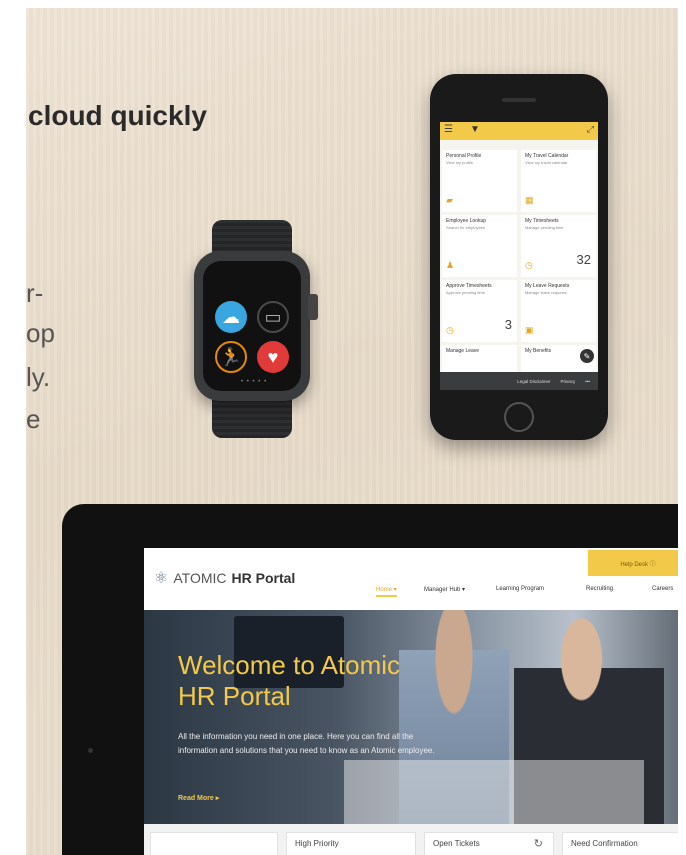 Image resolution: width=686 pixels, height=855 pixels. What do you see at coordinates (386, 591) in the screenshot?
I see `nav-home: Home ▾` at bounding box center [386, 591].